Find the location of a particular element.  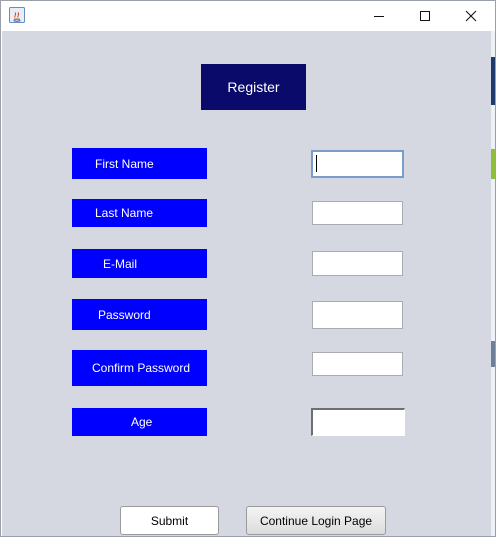

maximize-icon is located at coordinates (425, 16).